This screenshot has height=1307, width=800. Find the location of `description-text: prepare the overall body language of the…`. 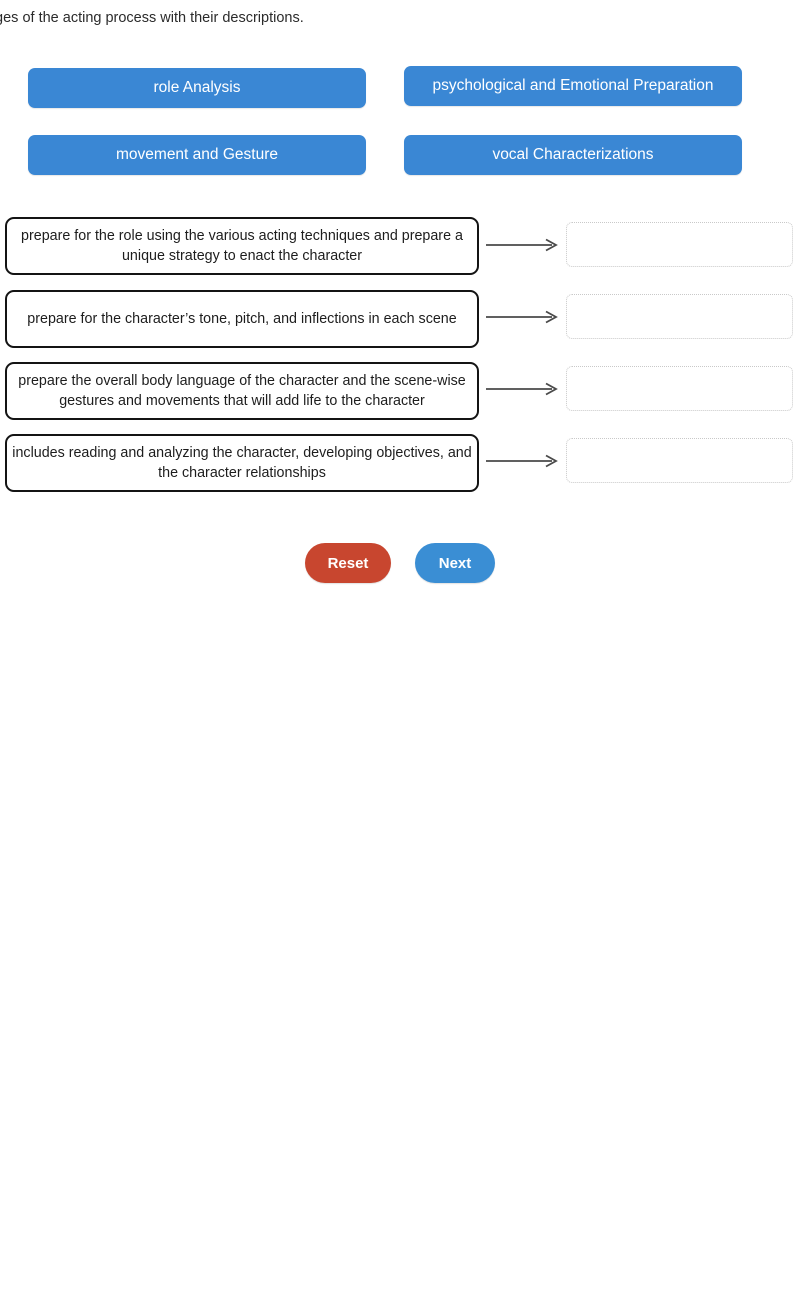

description-text: prepare the overall body language of the… is located at coordinates (242, 391).